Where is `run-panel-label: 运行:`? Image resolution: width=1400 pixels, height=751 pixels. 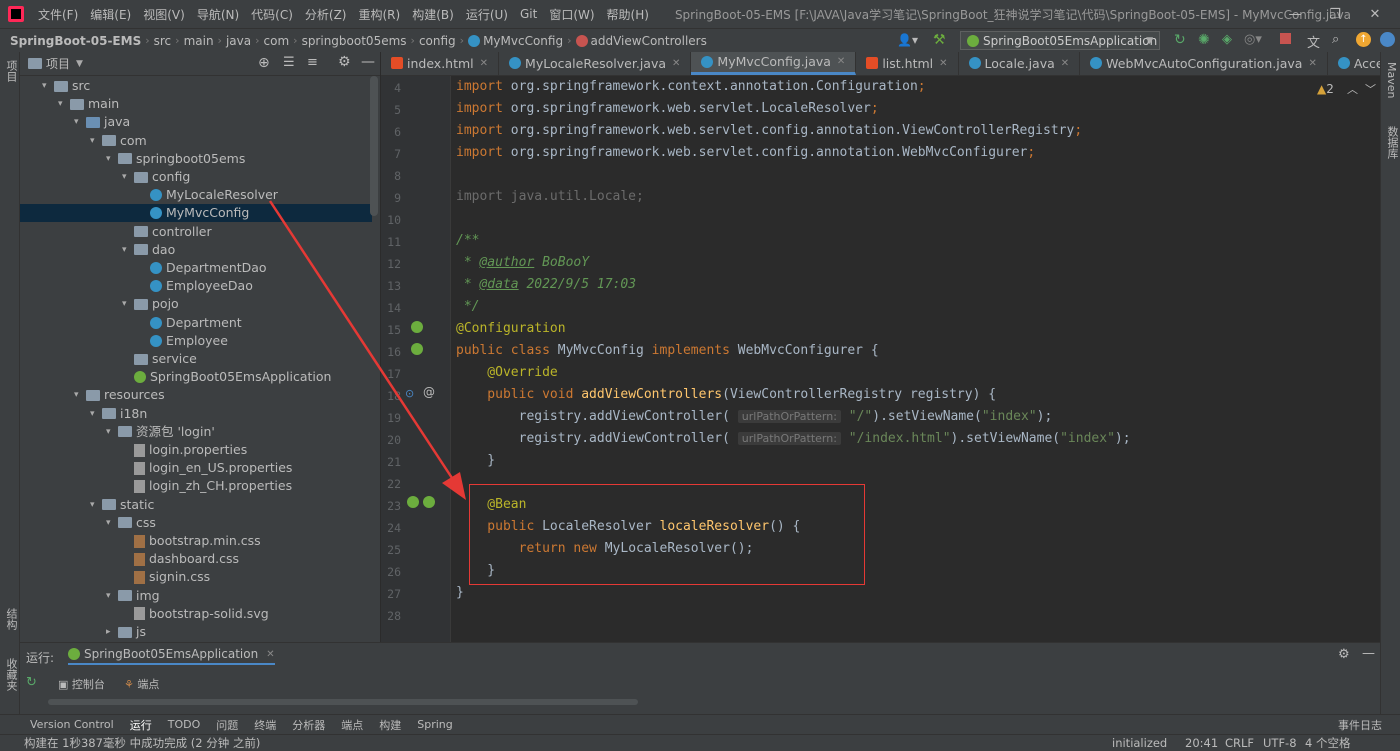 run-panel-label: 运行: is located at coordinates (40, 658).